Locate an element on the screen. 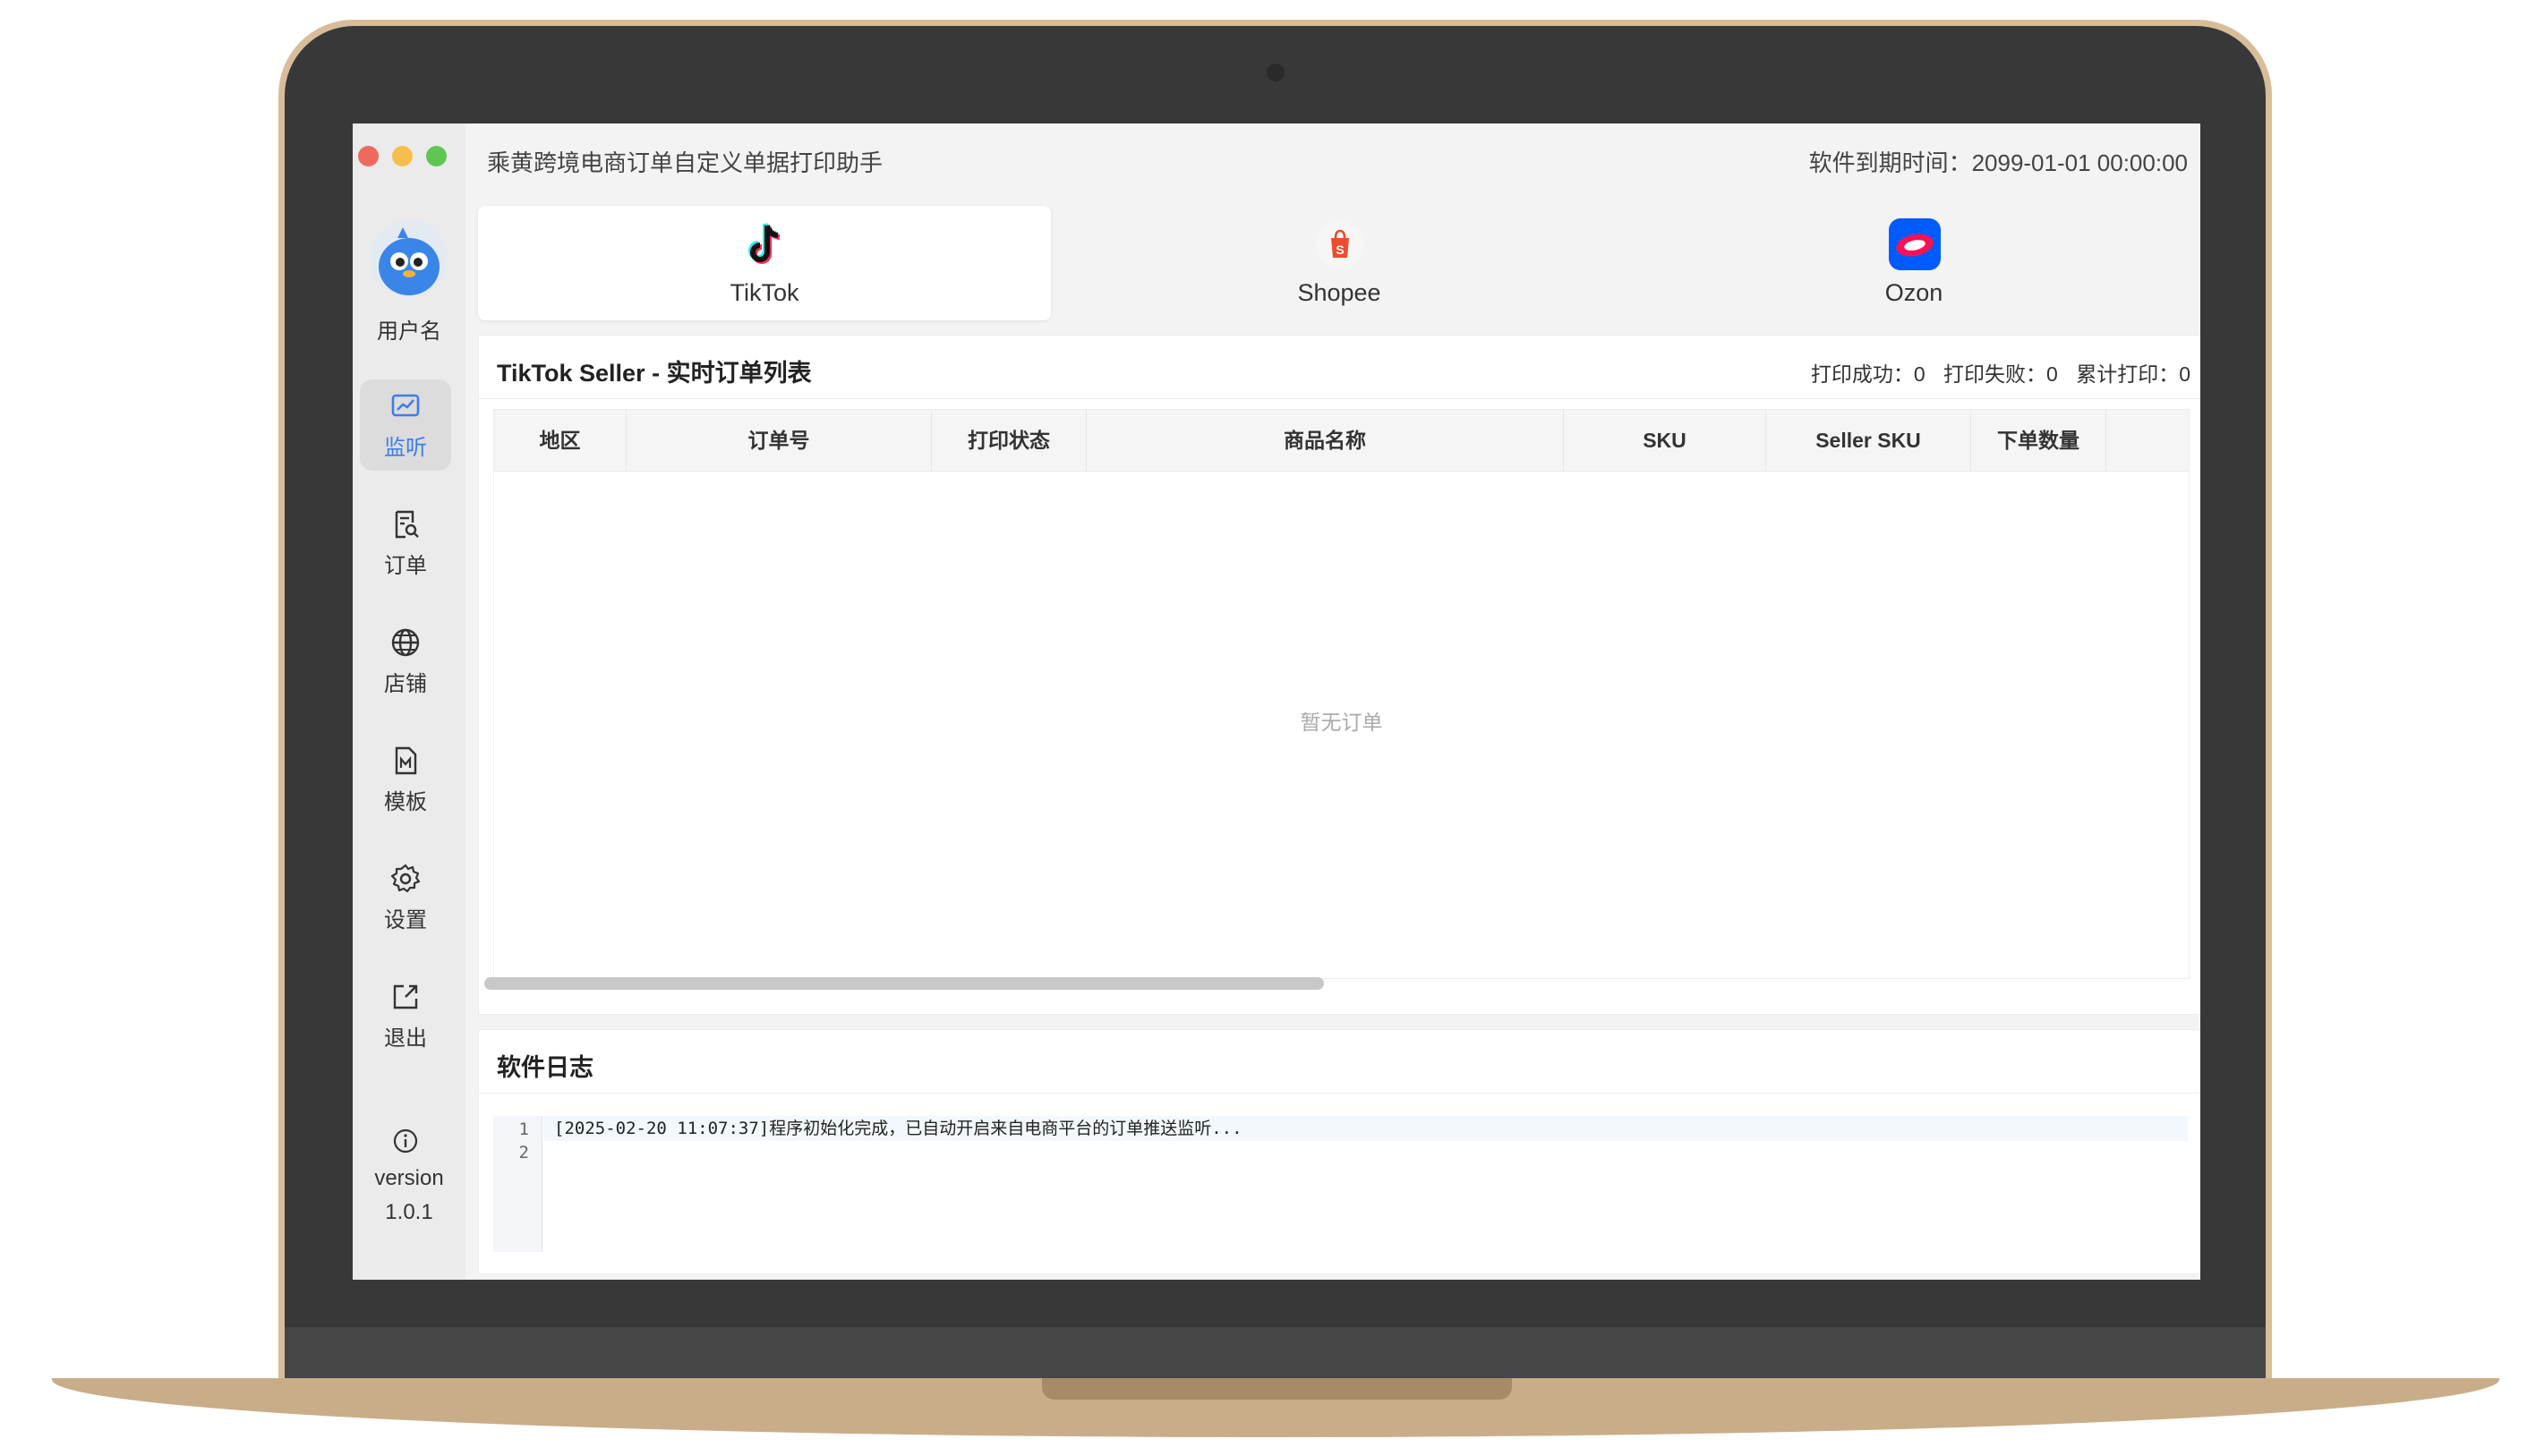 The width and height of the screenshot is (2536, 1456). sidebar-item-label: 订单 is located at coordinates (405, 566).